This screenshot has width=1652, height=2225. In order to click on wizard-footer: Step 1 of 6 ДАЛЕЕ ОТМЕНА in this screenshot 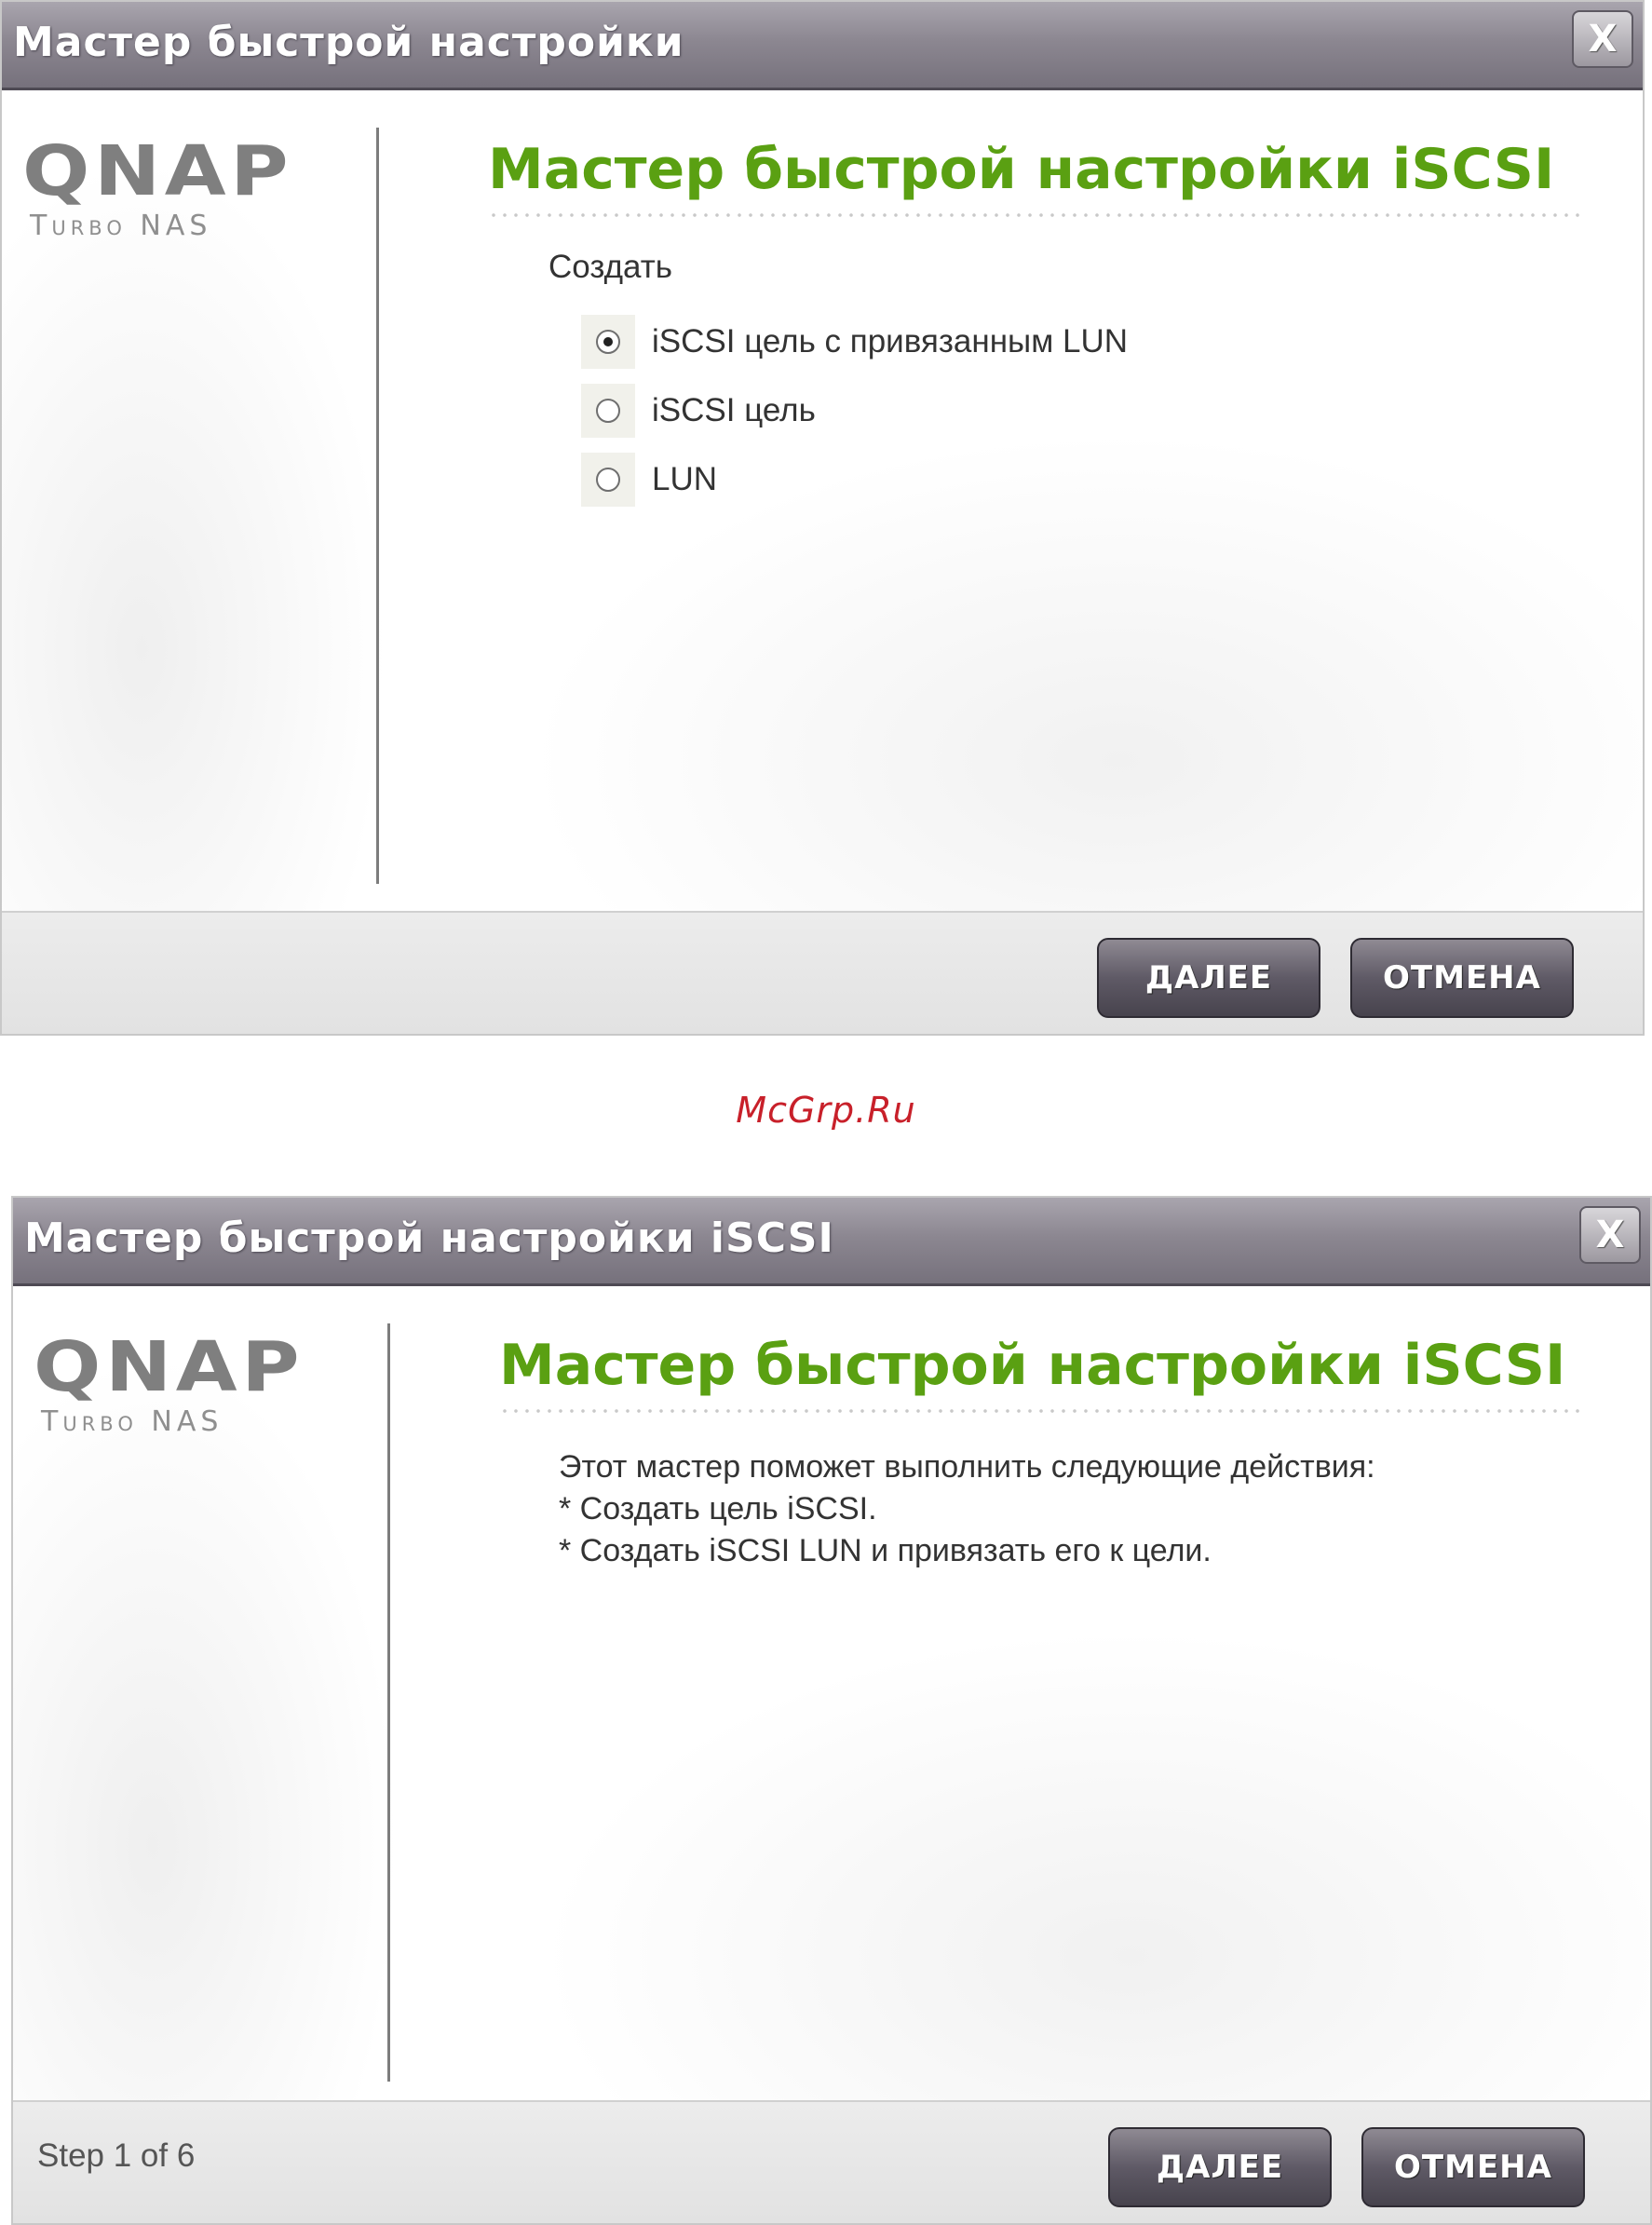, I will do `click(831, 2161)`.